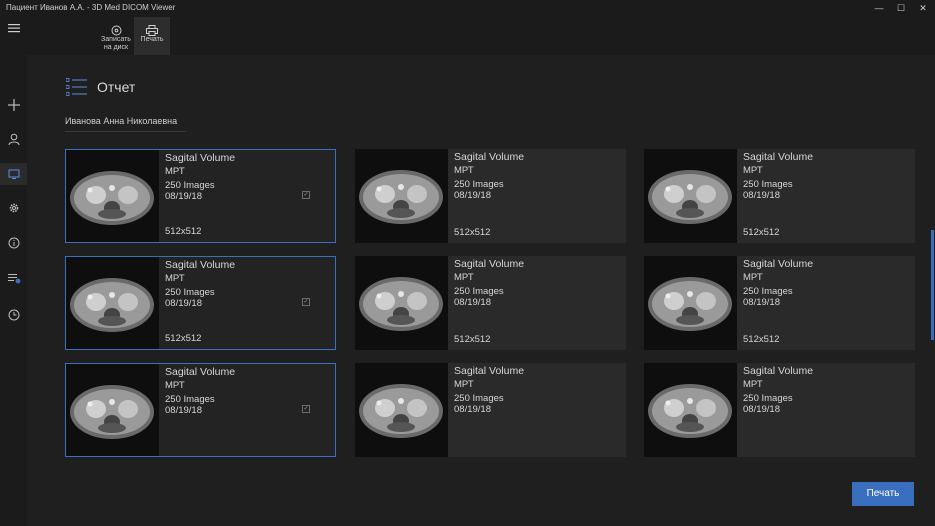  What do you see at coordinates (13, 315) in the screenshot?
I see `clock-icon` at bounding box center [13, 315].